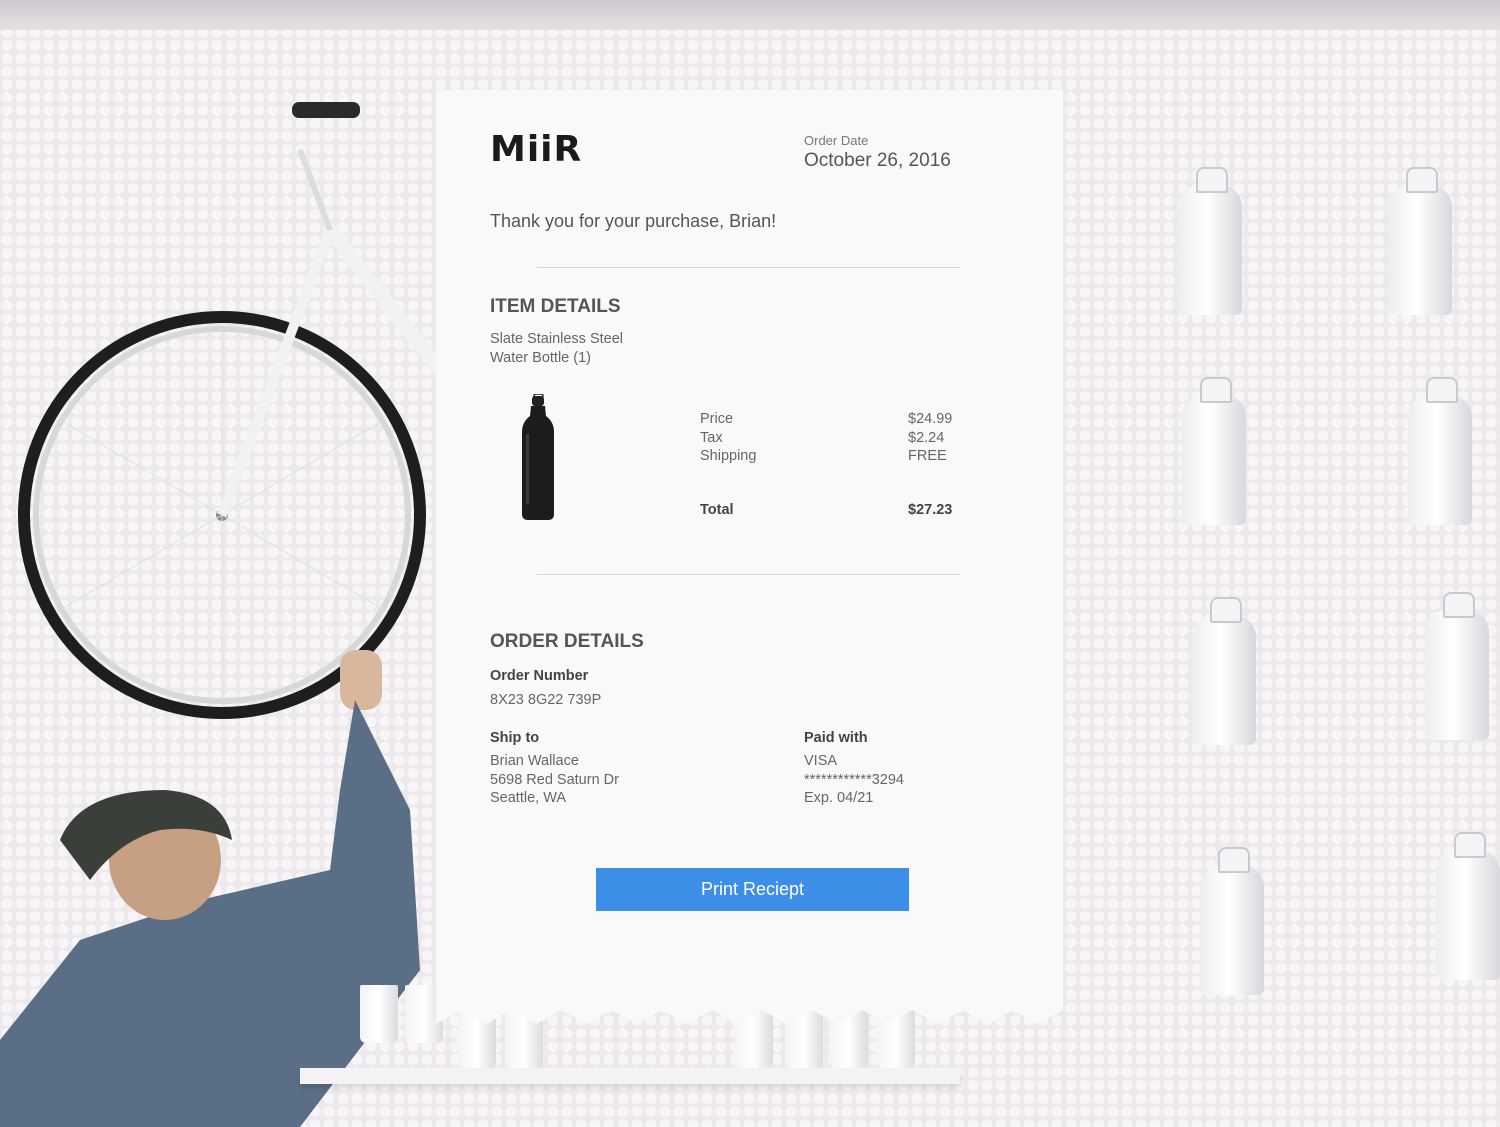  What do you see at coordinates (528, 798) in the screenshot?
I see `ship-city: Seattle, WA` at bounding box center [528, 798].